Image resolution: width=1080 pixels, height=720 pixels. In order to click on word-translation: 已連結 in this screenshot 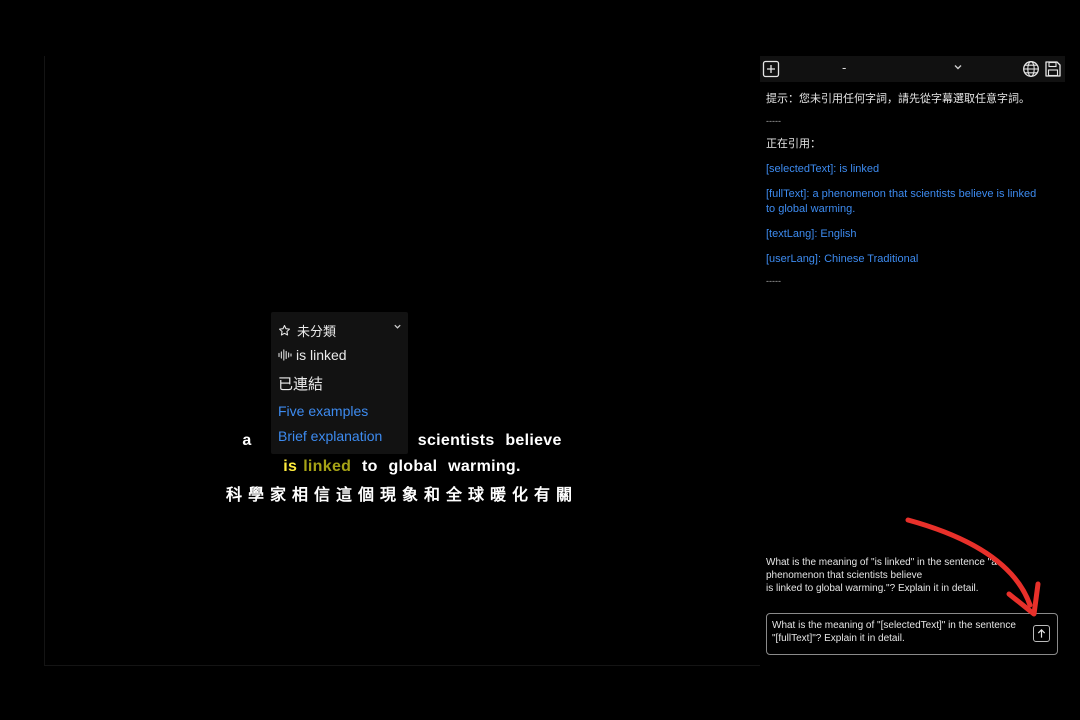, I will do `click(301, 384)`.